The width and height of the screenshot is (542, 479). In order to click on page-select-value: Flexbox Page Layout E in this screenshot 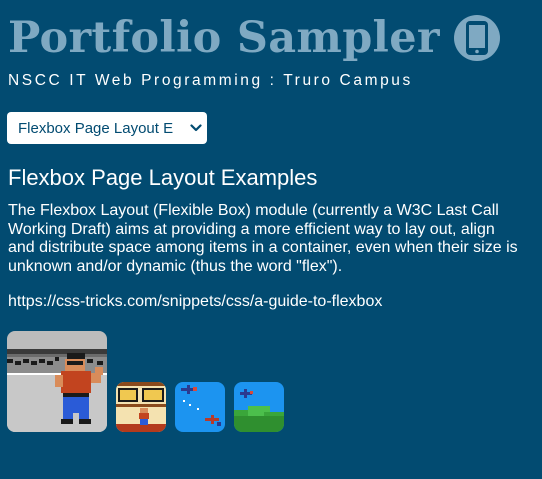, I will do `click(96, 128)`.